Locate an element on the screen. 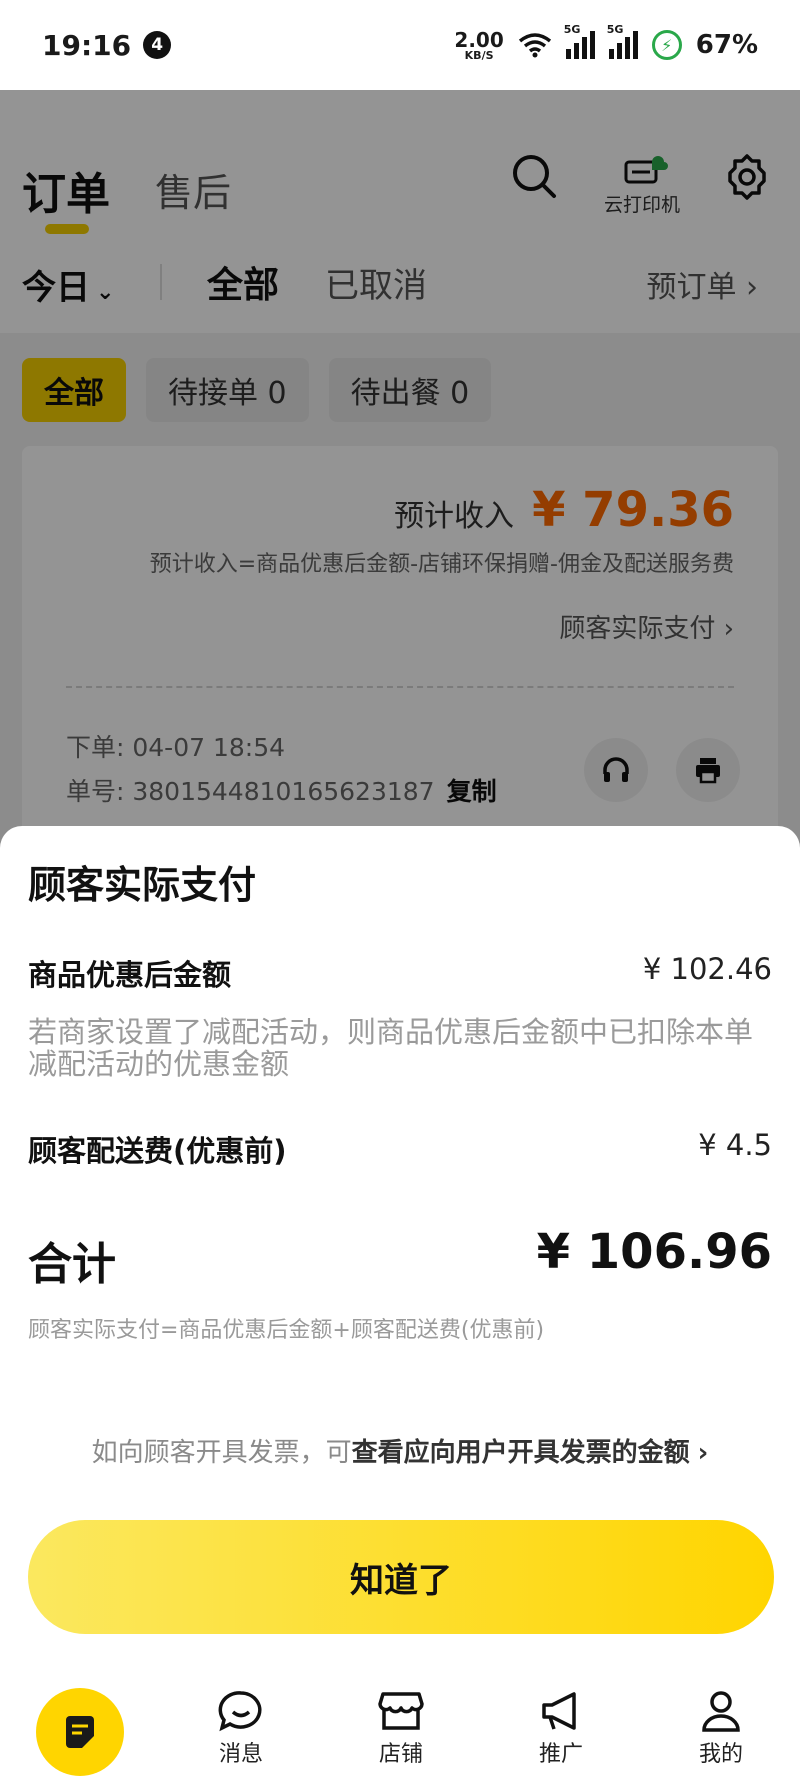 The image size is (800, 1788). battery-percent: 67% is located at coordinates (726, 45).